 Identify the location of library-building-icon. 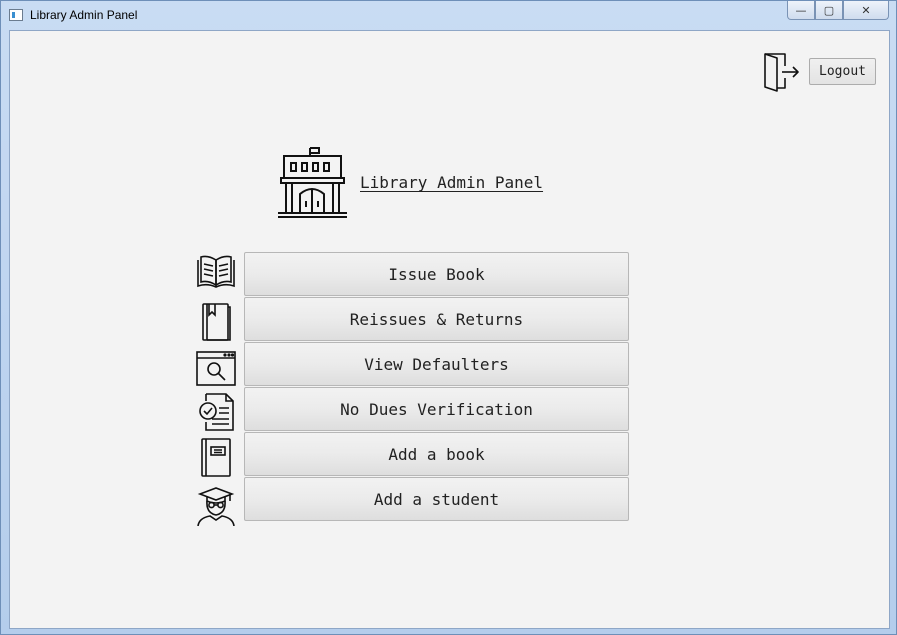
(313, 182).